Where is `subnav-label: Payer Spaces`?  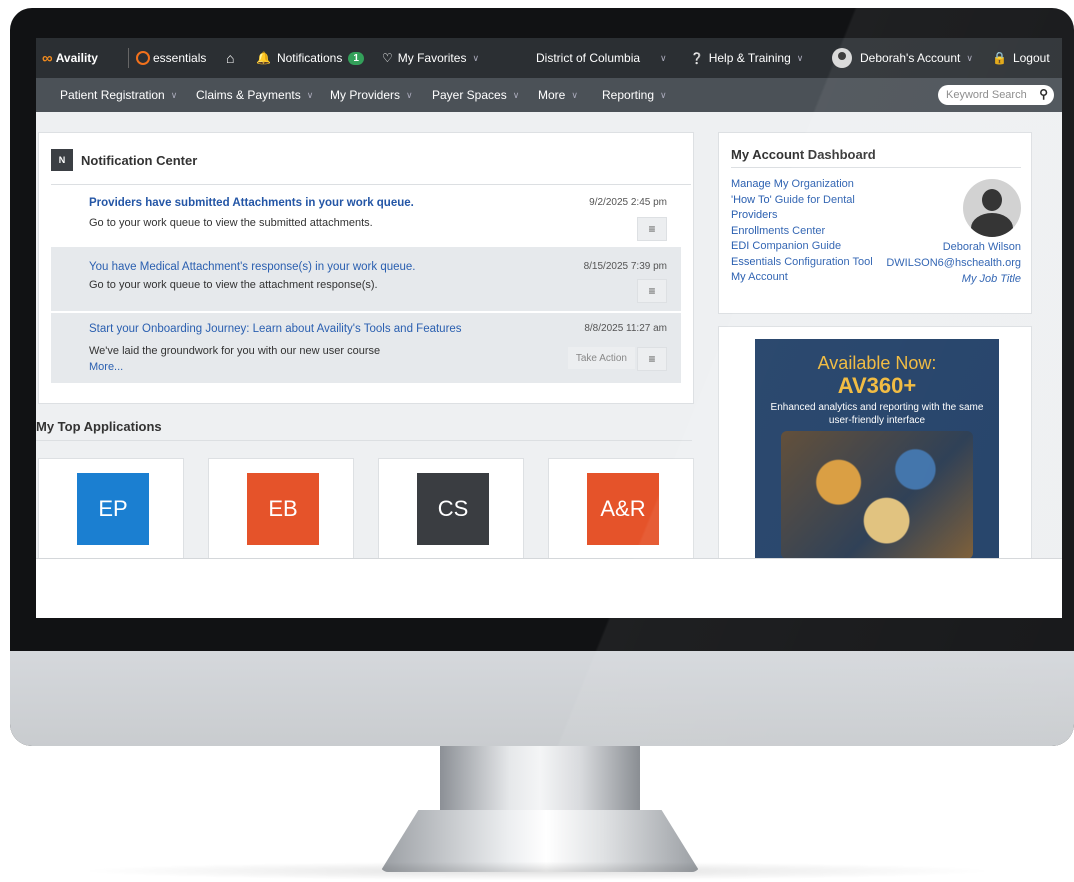
subnav-label: Payer Spaces is located at coordinates (469, 95).